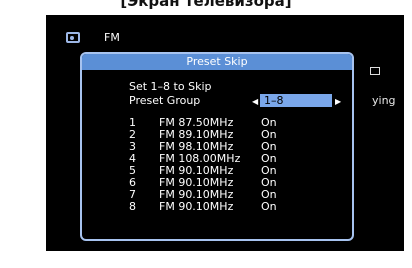 The width and height of the screenshot is (412, 268). What do you see at coordinates (239, 207) in the screenshot?
I see `preset-row: 8 FM 90.10MHz On` at bounding box center [239, 207].